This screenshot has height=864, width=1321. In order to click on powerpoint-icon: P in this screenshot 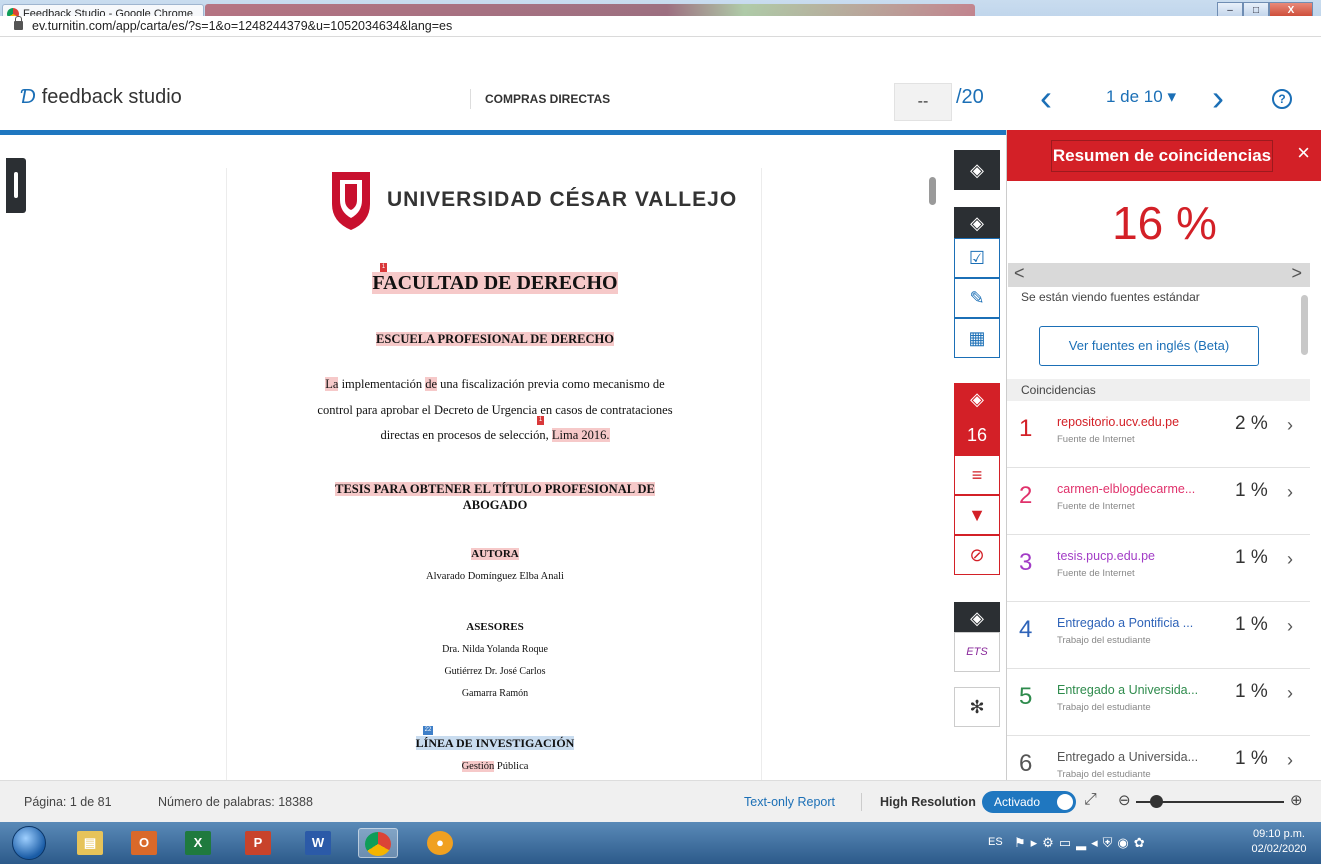, I will do `click(258, 843)`.